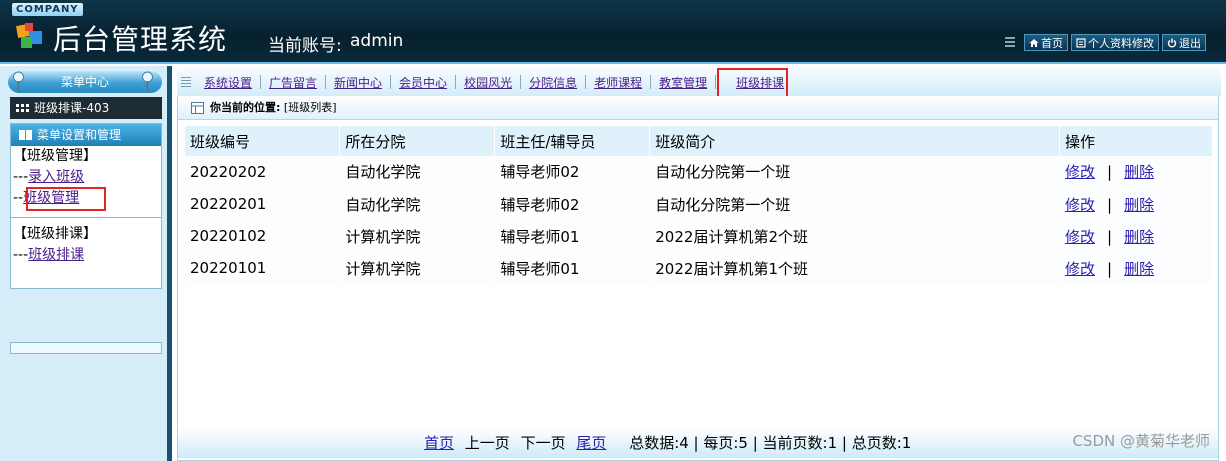 Image resolution: width=1226 pixels, height=461 pixels. I want to click on pager-last-link: 尾页, so click(591, 443).